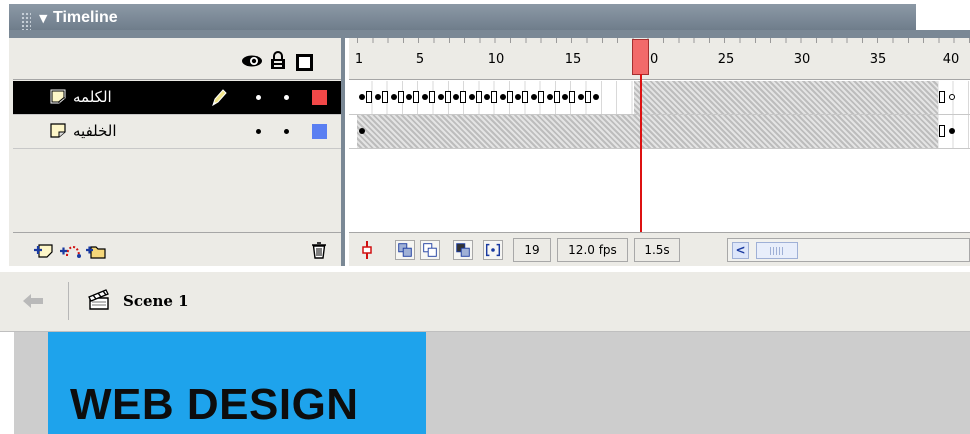 This screenshot has height=434, width=970. What do you see at coordinates (657, 250) in the screenshot?
I see `elapsed-time: 1.5s` at bounding box center [657, 250].